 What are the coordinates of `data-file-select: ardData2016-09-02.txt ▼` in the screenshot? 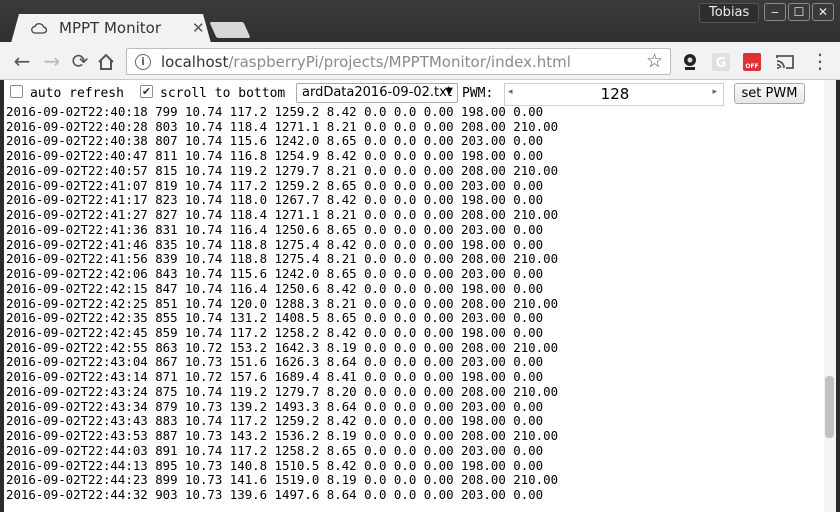 It's located at (377, 93).